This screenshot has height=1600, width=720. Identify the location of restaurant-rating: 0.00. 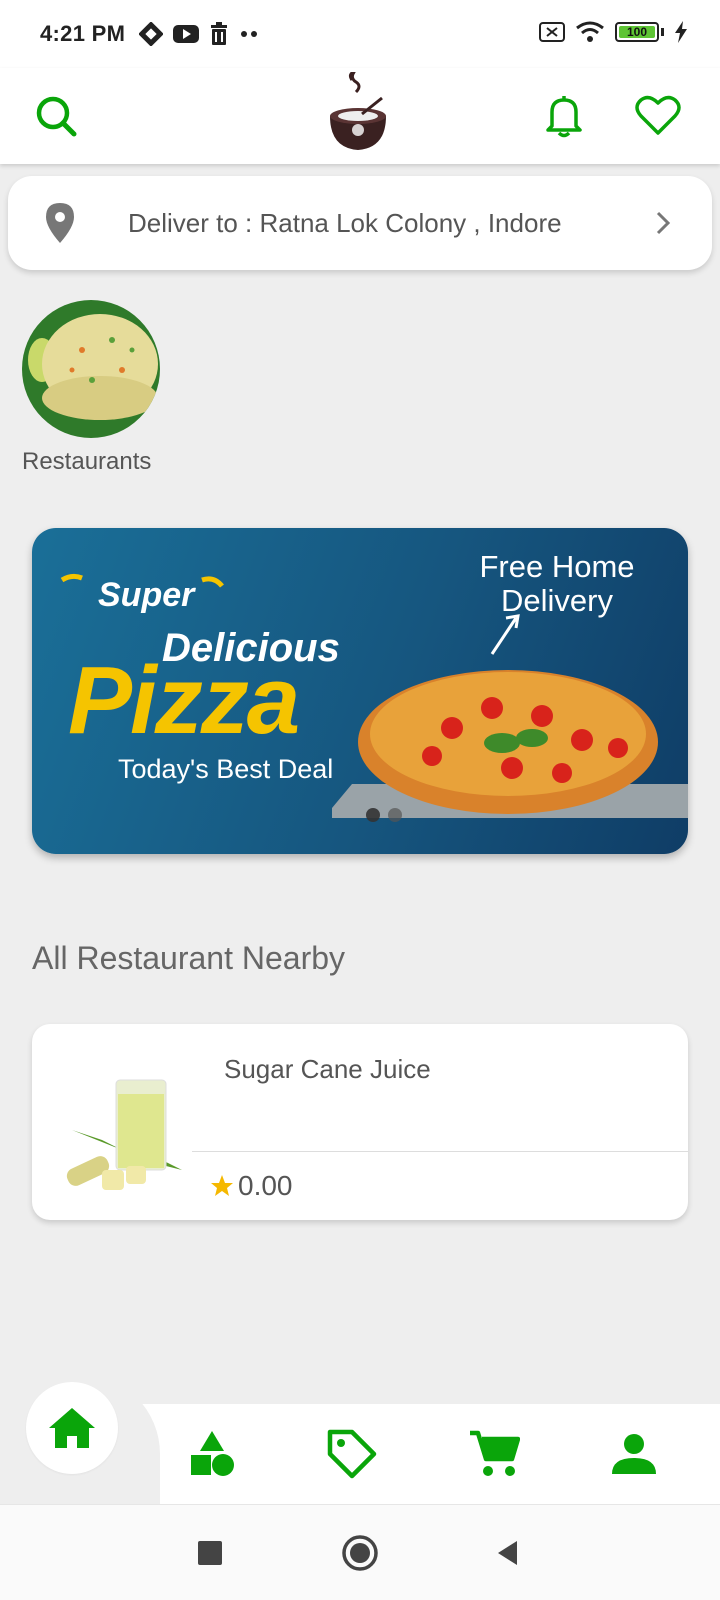
(251, 1186).